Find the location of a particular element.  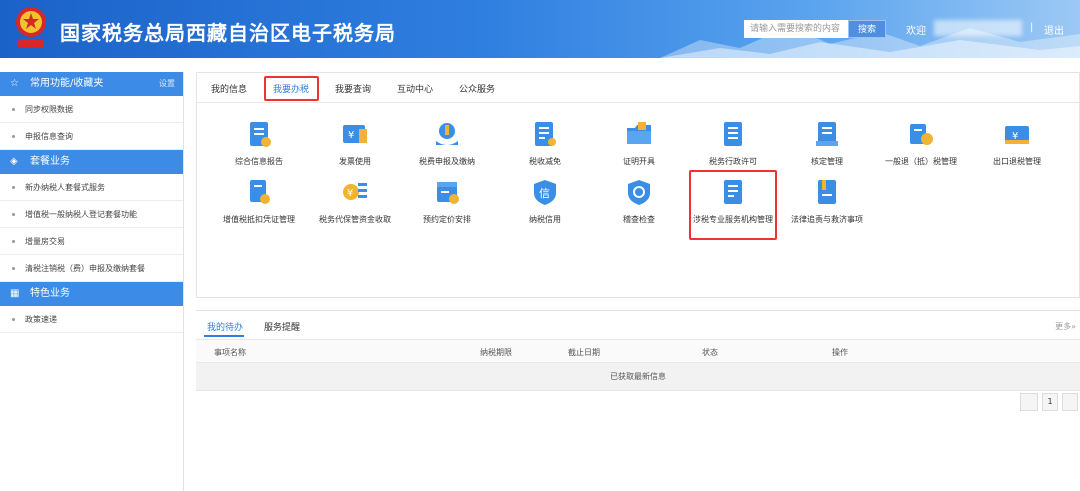

site-title: 国家税务总局西藏自治区电子税务局 is located at coordinates (228, 33).